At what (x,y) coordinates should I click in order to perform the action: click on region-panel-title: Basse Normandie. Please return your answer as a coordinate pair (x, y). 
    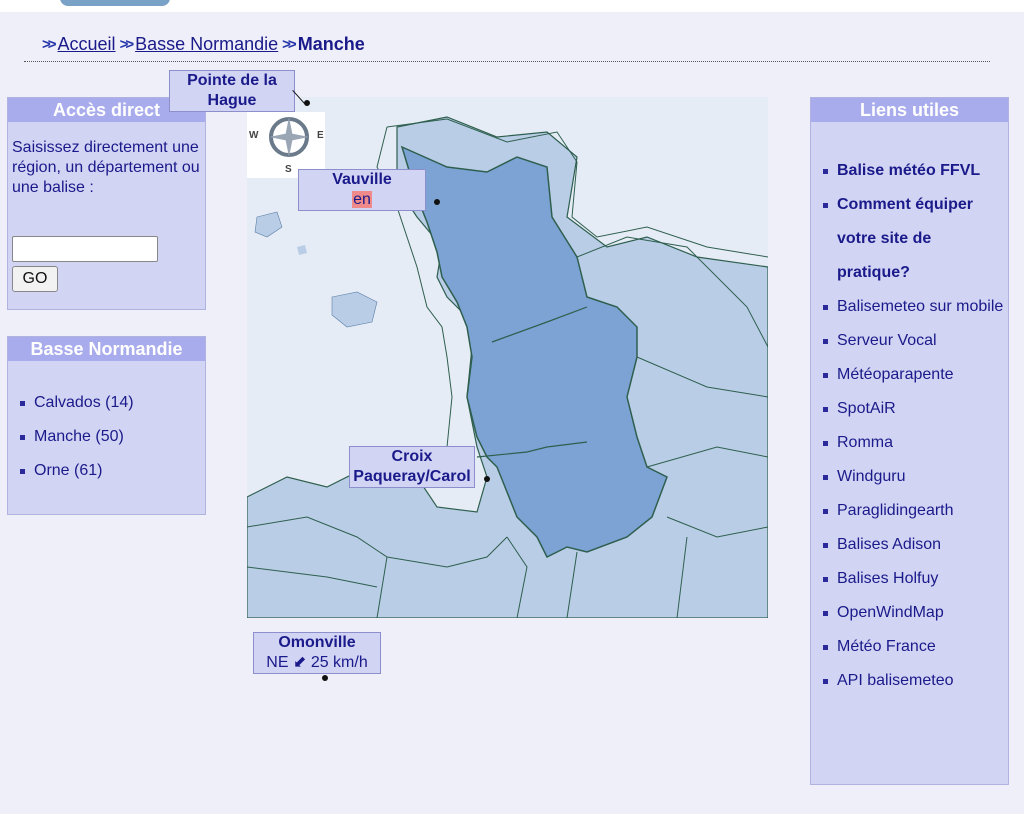
    Looking at the image, I should click on (106, 349).